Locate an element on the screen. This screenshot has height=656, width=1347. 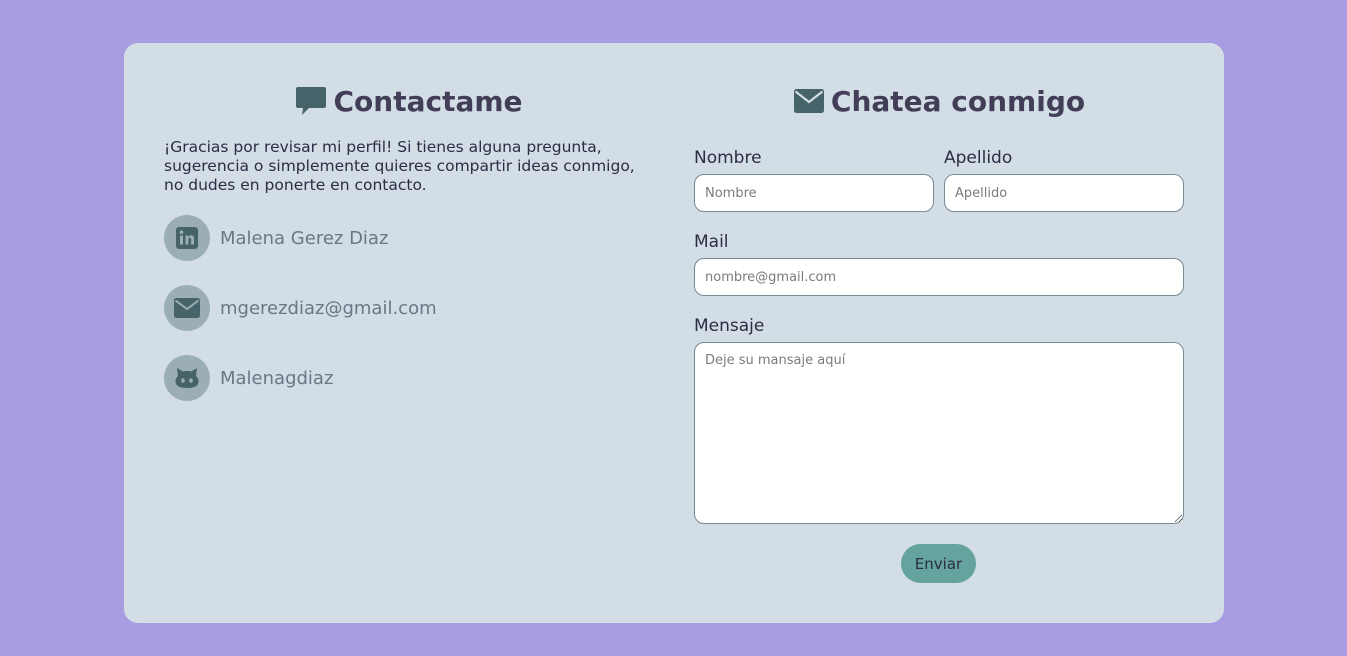
contact-heading: Contactame is located at coordinates (409, 101).